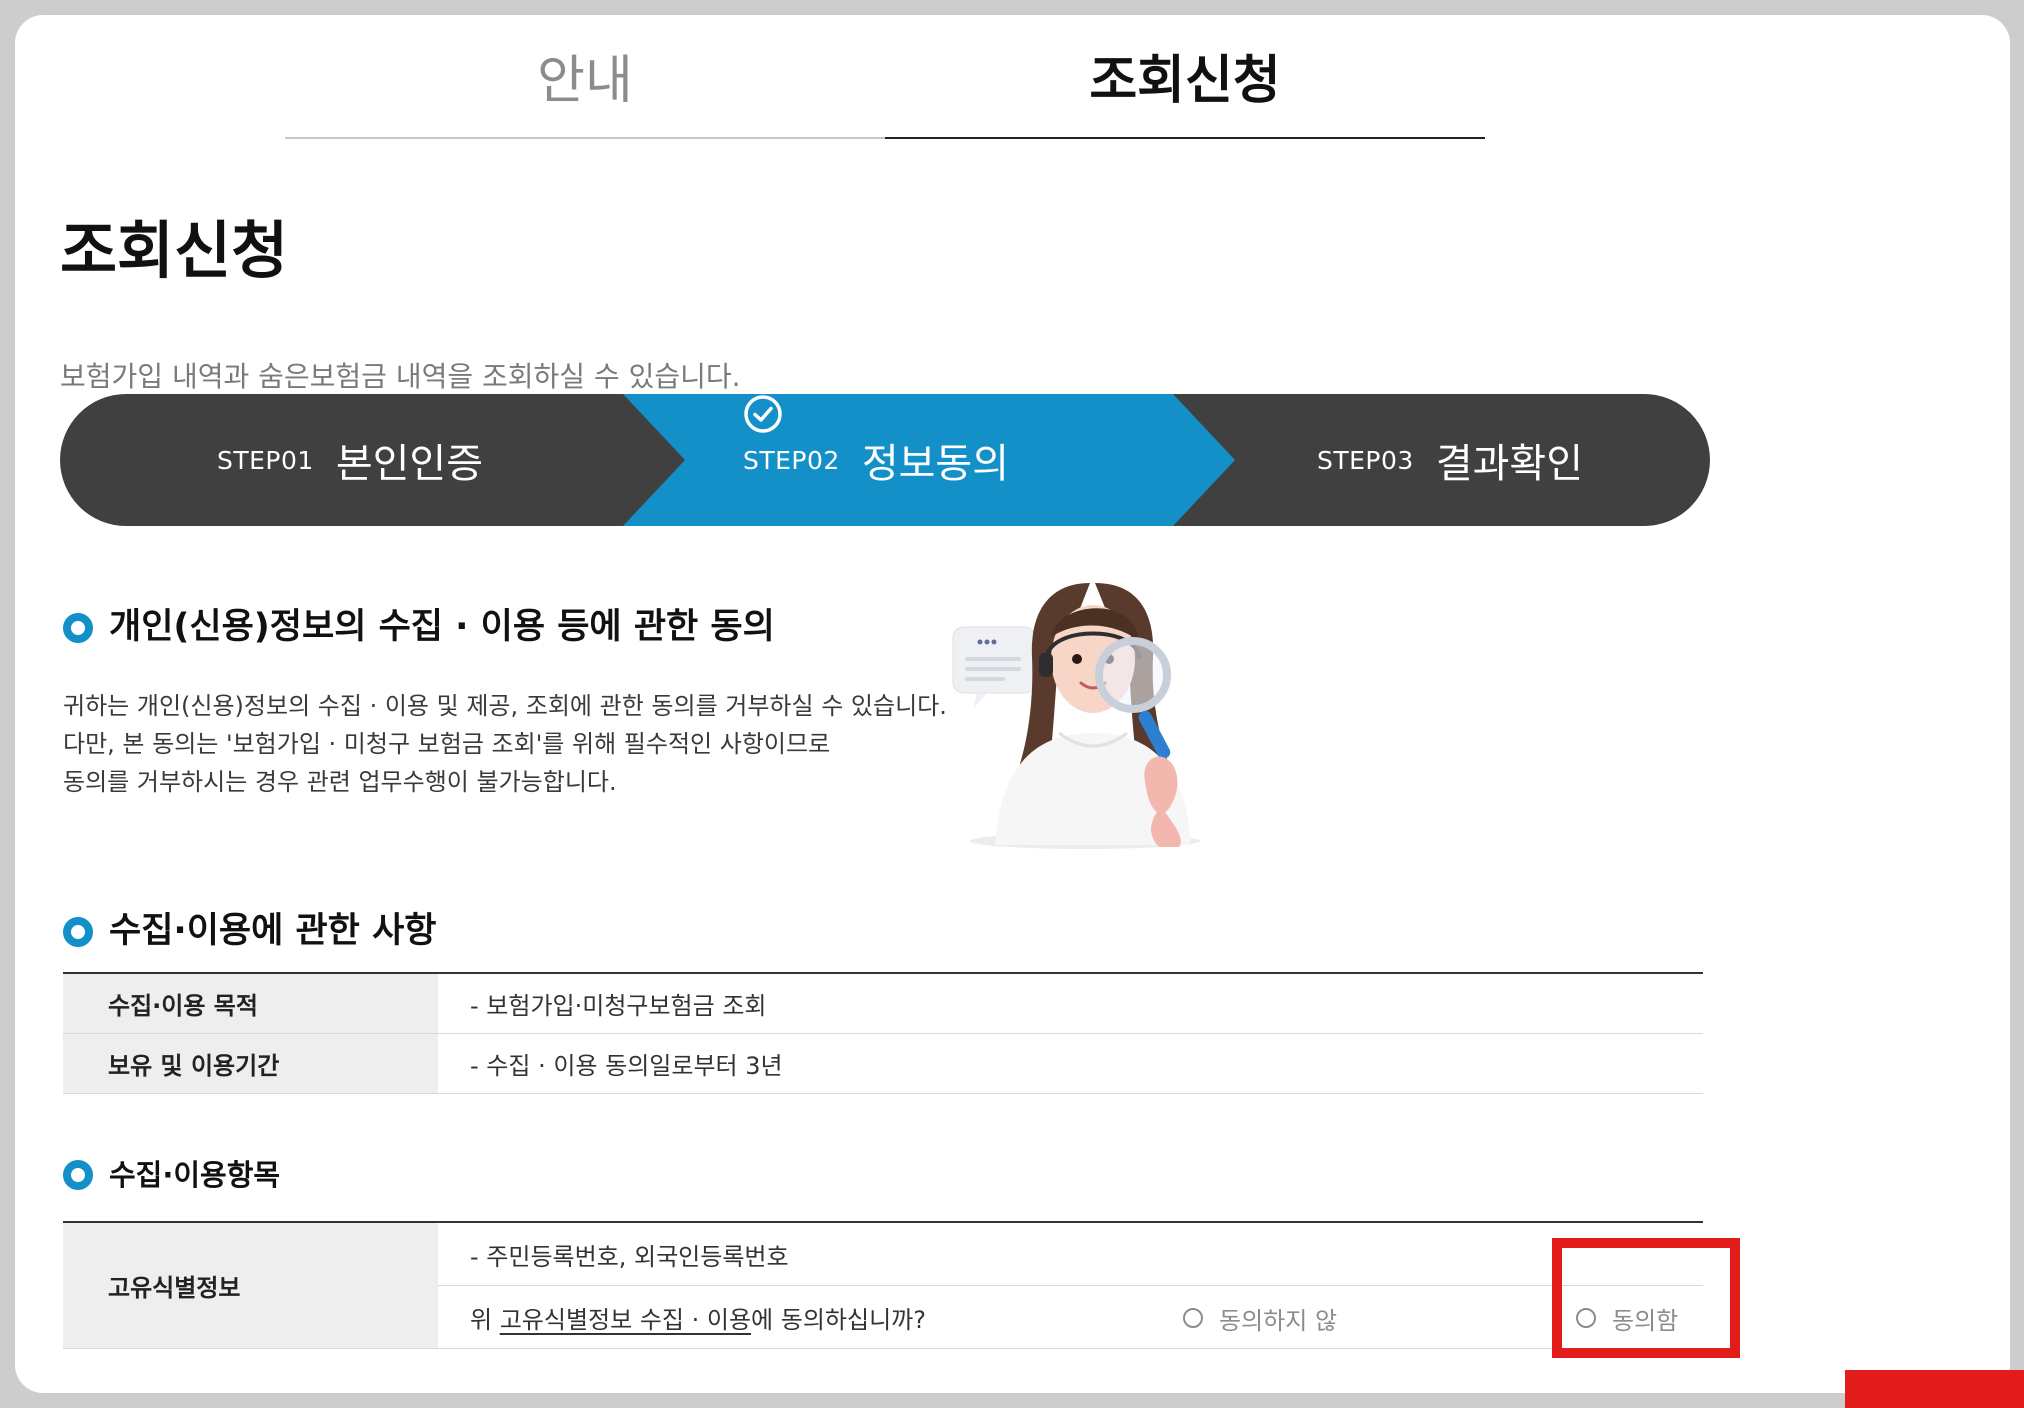 The image size is (2024, 1408). Describe the element at coordinates (400, 376) in the screenshot. I see `page-description: 보험가입 내역과 숨은보험금 내역을 조회하실 수 있습니다.` at that location.